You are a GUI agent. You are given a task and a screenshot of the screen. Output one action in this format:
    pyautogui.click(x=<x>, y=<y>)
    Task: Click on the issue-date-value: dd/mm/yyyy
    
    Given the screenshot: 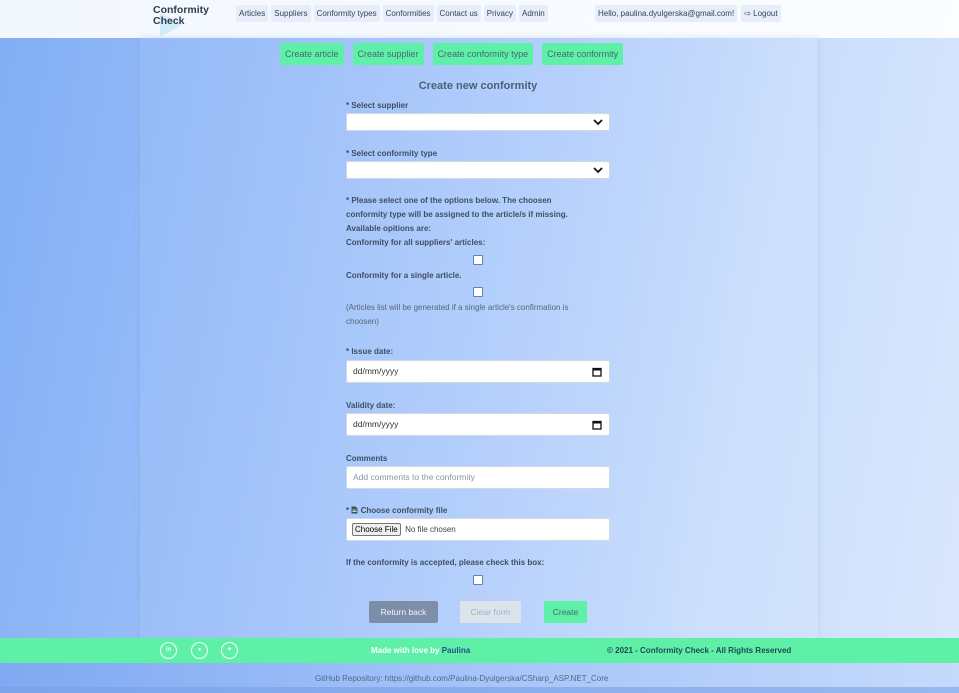 What is the action you would take?
    pyautogui.click(x=376, y=371)
    